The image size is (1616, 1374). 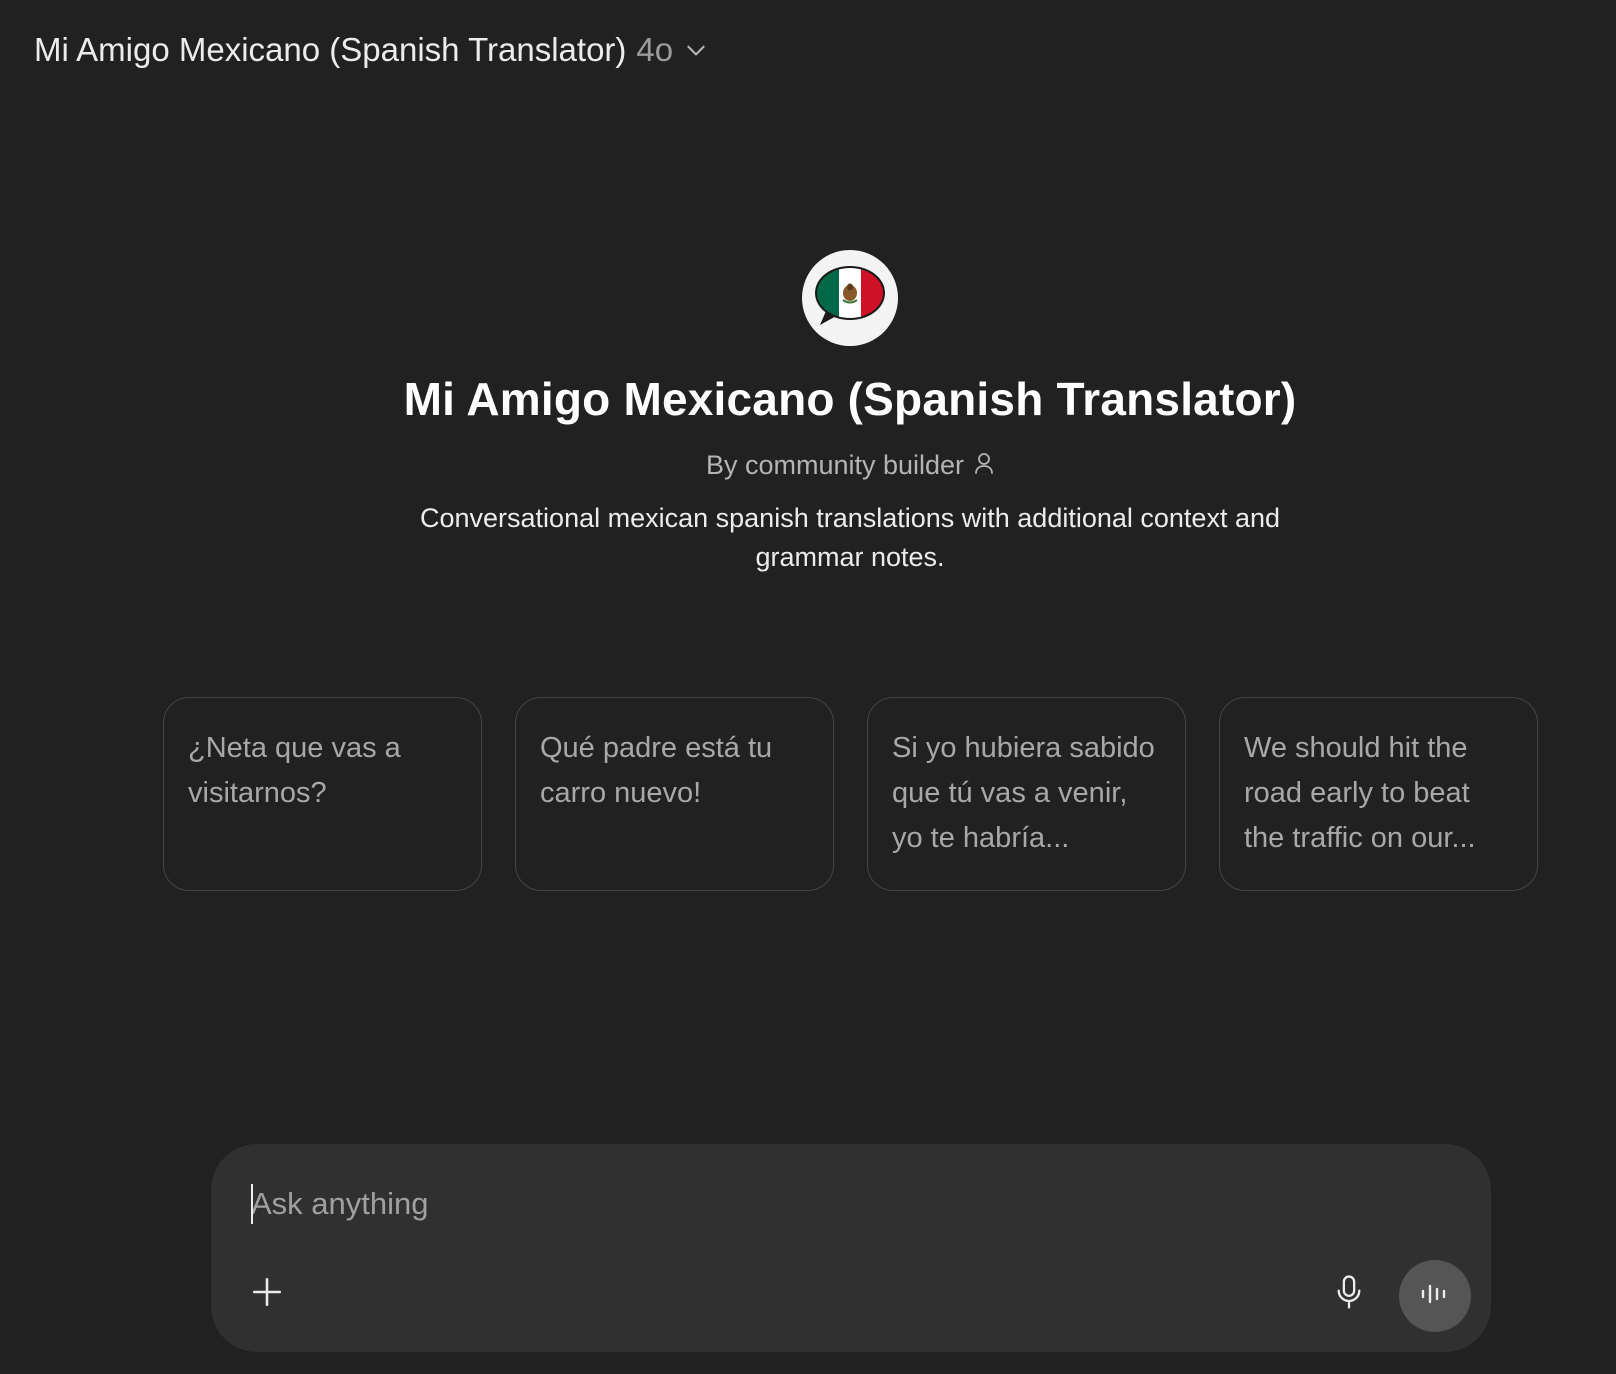 What do you see at coordinates (656, 770) in the screenshot?
I see `suggestion-text: Qué padre está tu carro nuevo!` at bounding box center [656, 770].